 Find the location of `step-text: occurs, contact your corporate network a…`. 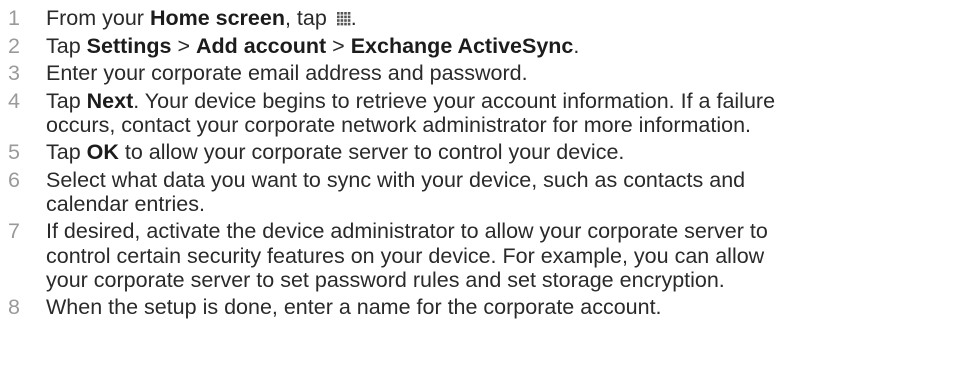

step-text: occurs, contact your corporate network a… is located at coordinates (399, 124).